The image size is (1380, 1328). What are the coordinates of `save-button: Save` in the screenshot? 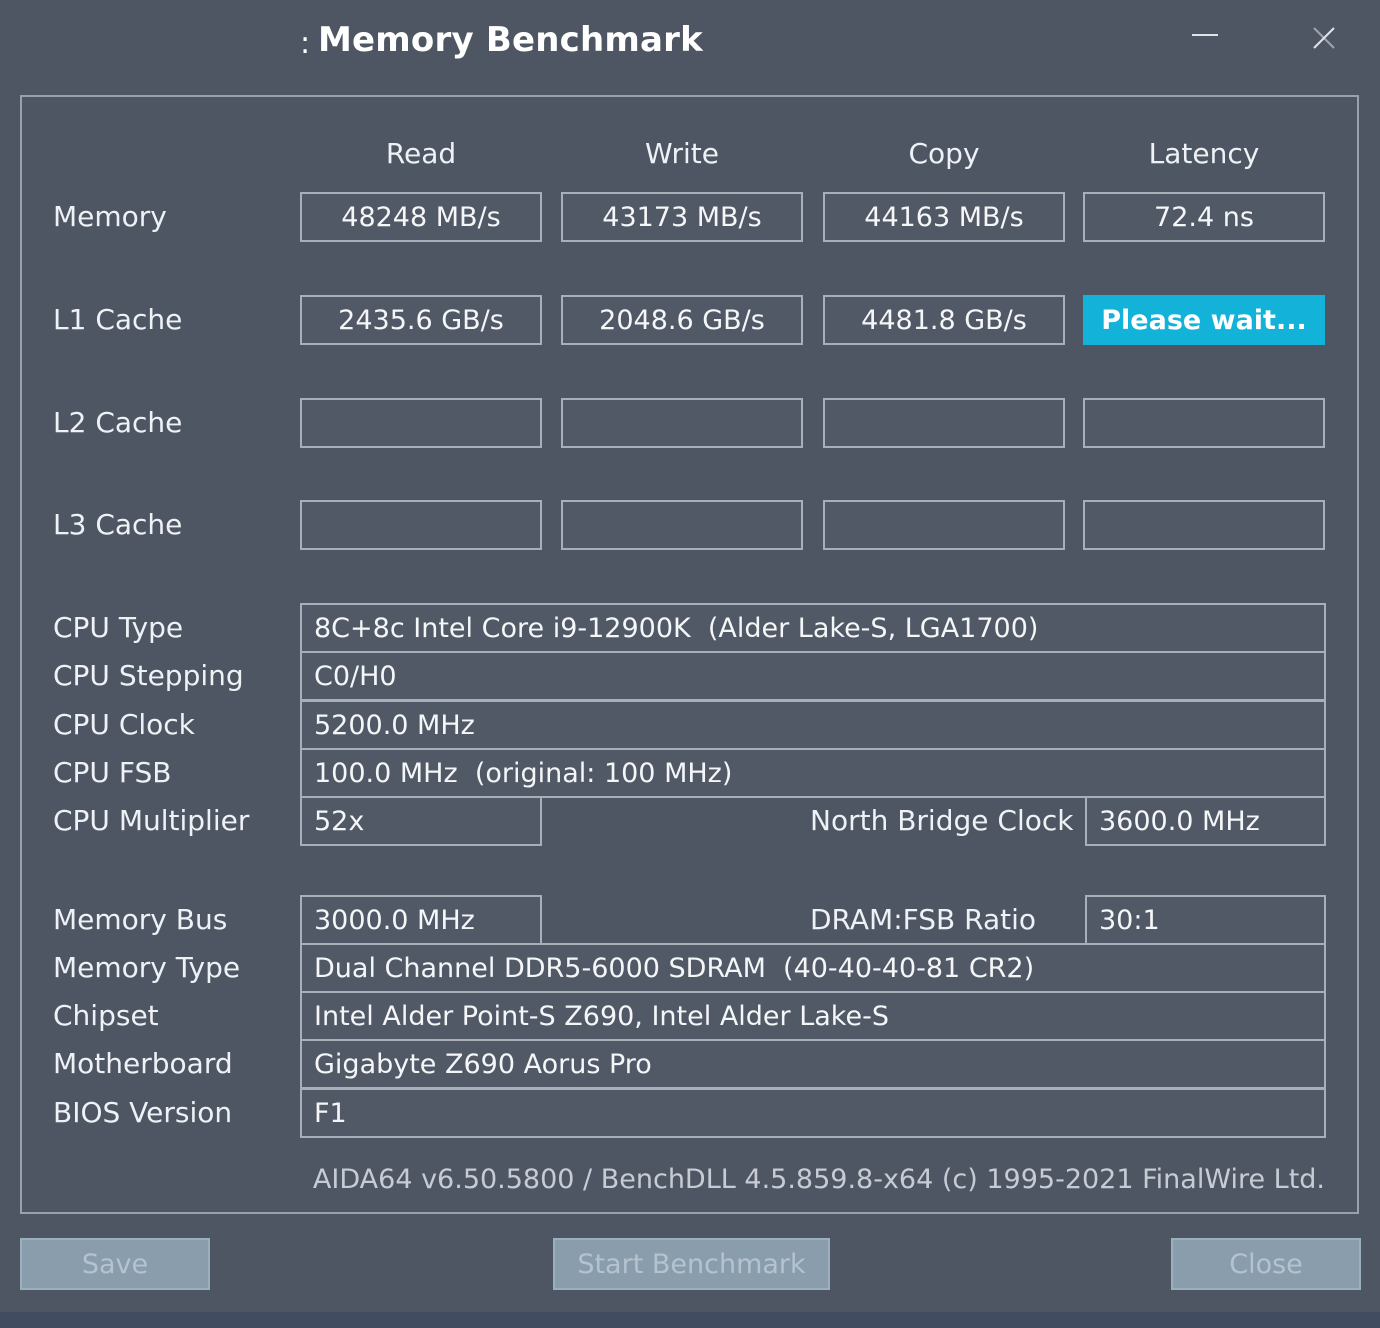 It's located at (115, 1264).